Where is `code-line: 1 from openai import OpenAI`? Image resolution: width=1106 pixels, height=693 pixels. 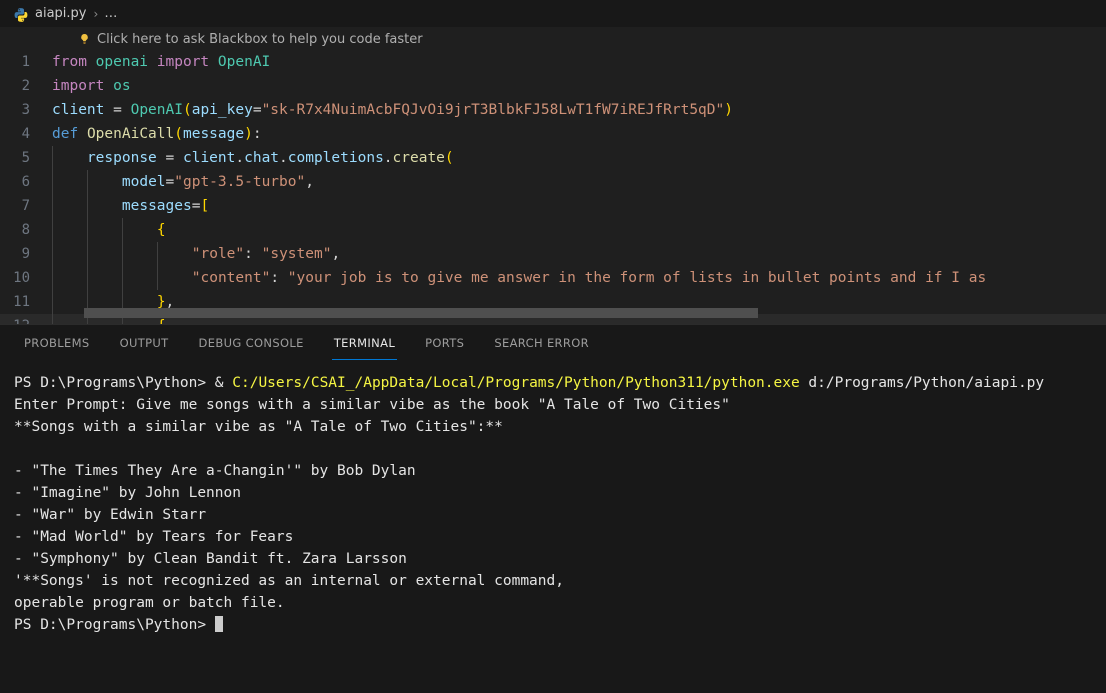 code-line: 1 from openai import OpenAI is located at coordinates (553, 62).